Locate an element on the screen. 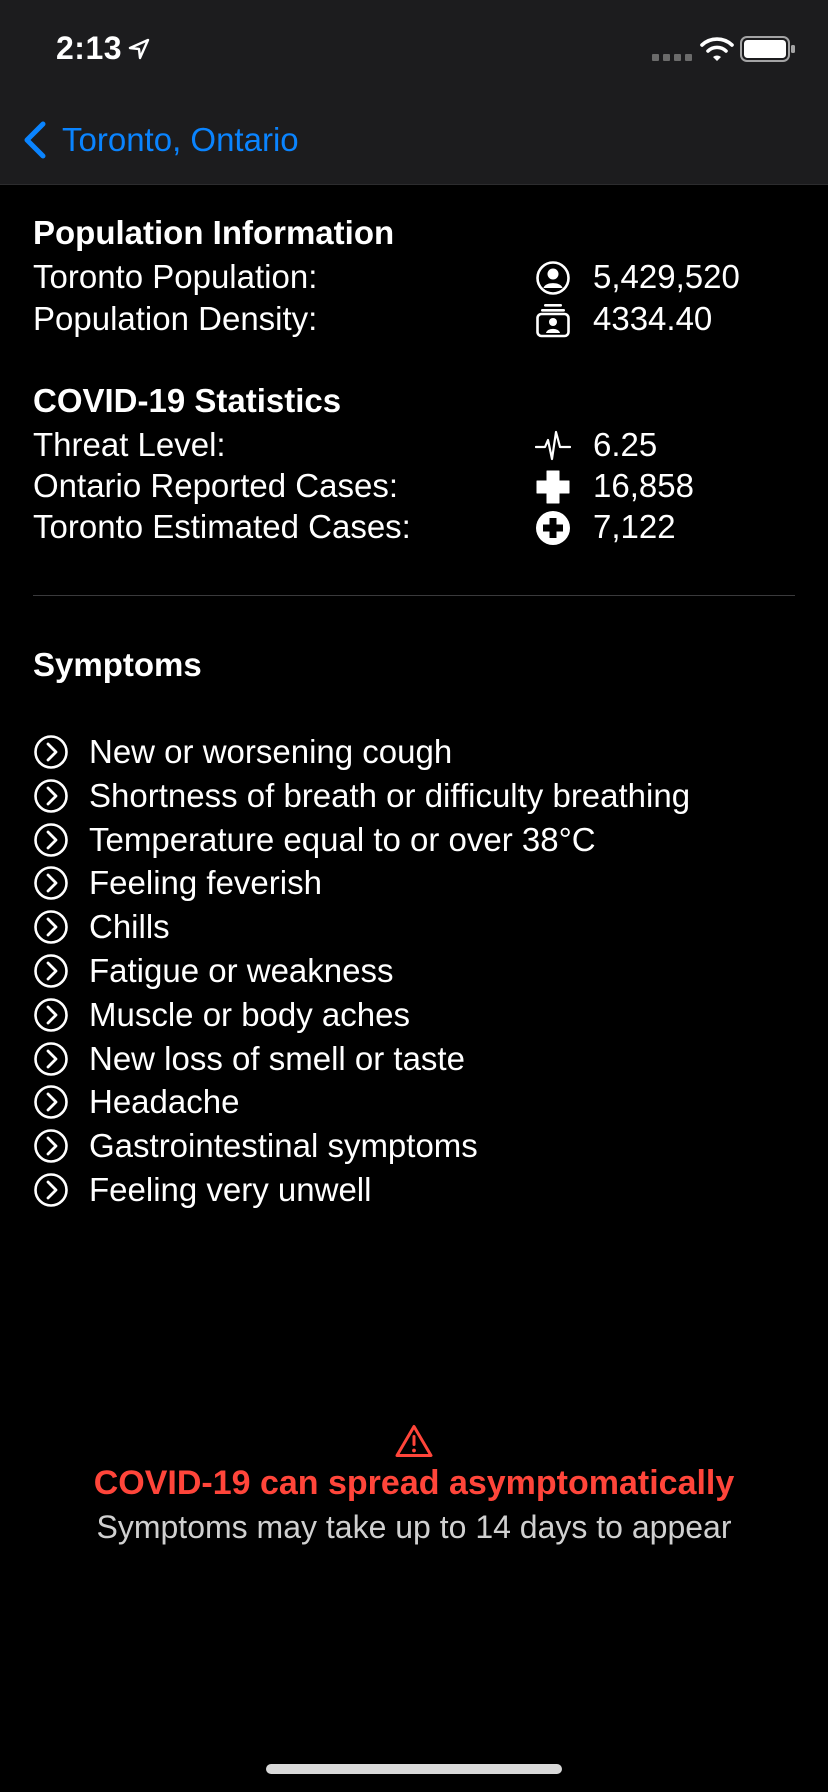 The width and height of the screenshot is (828, 1792). status-bar: 2:13 is located at coordinates (414, 48).